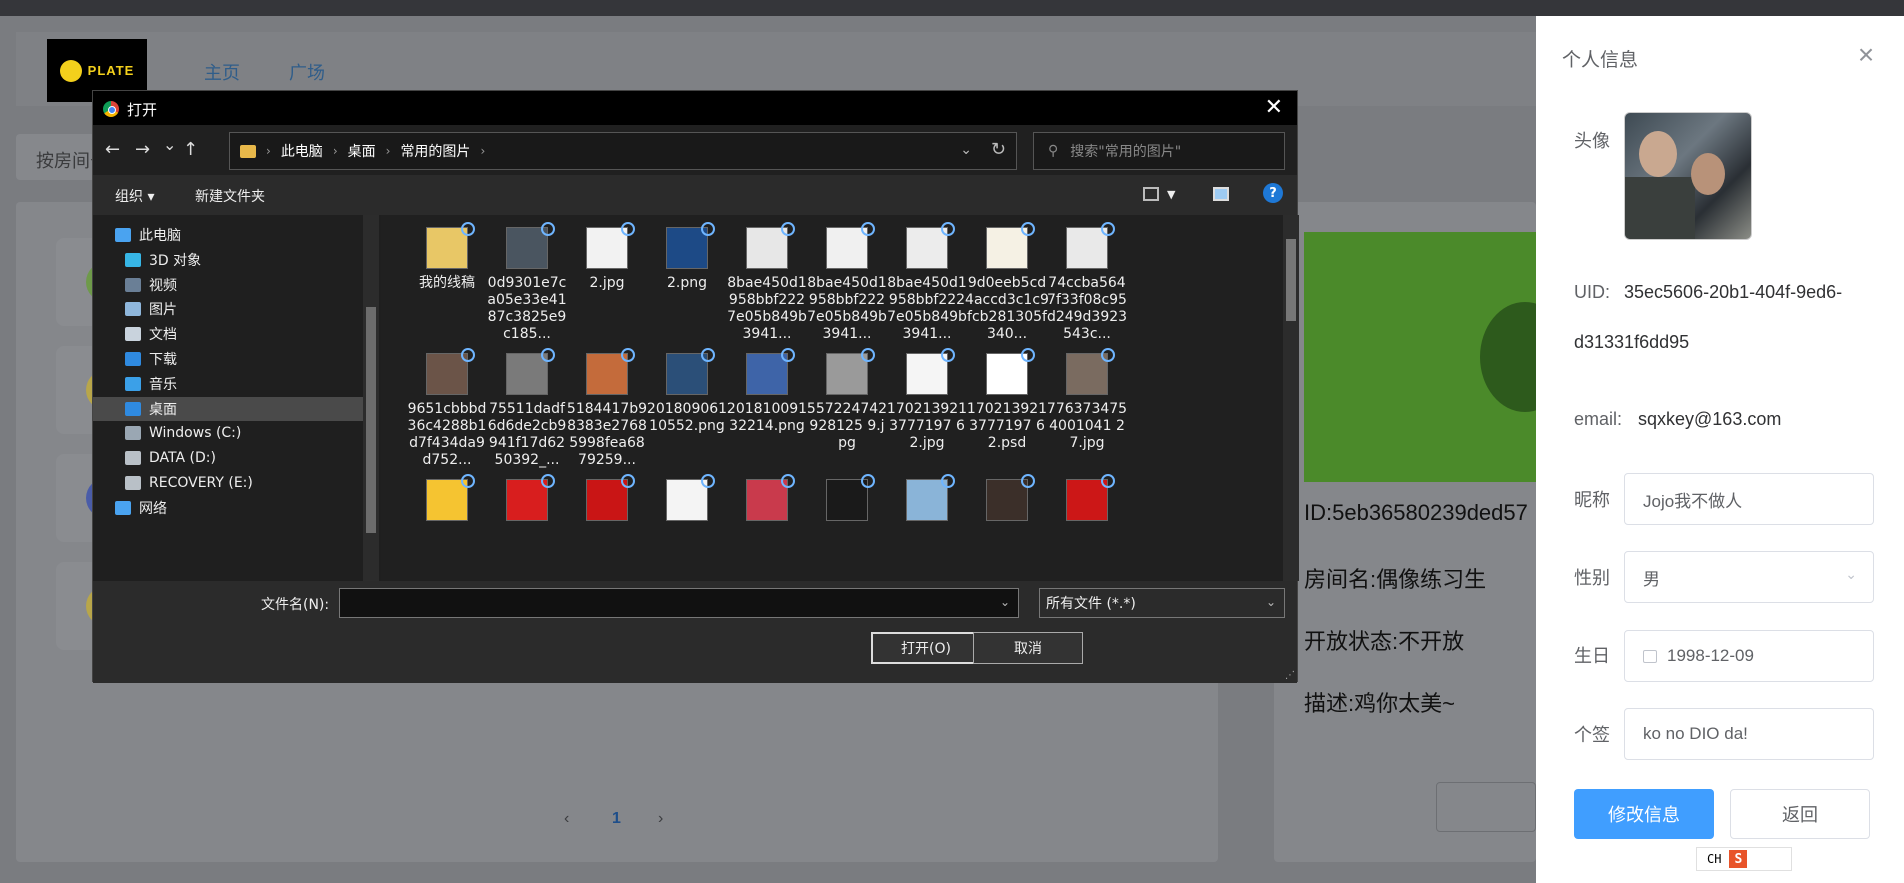 The width and height of the screenshot is (1904, 883). What do you see at coordinates (228, 235) in the screenshot?
I see `tree-item: 此电脑` at bounding box center [228, 235].